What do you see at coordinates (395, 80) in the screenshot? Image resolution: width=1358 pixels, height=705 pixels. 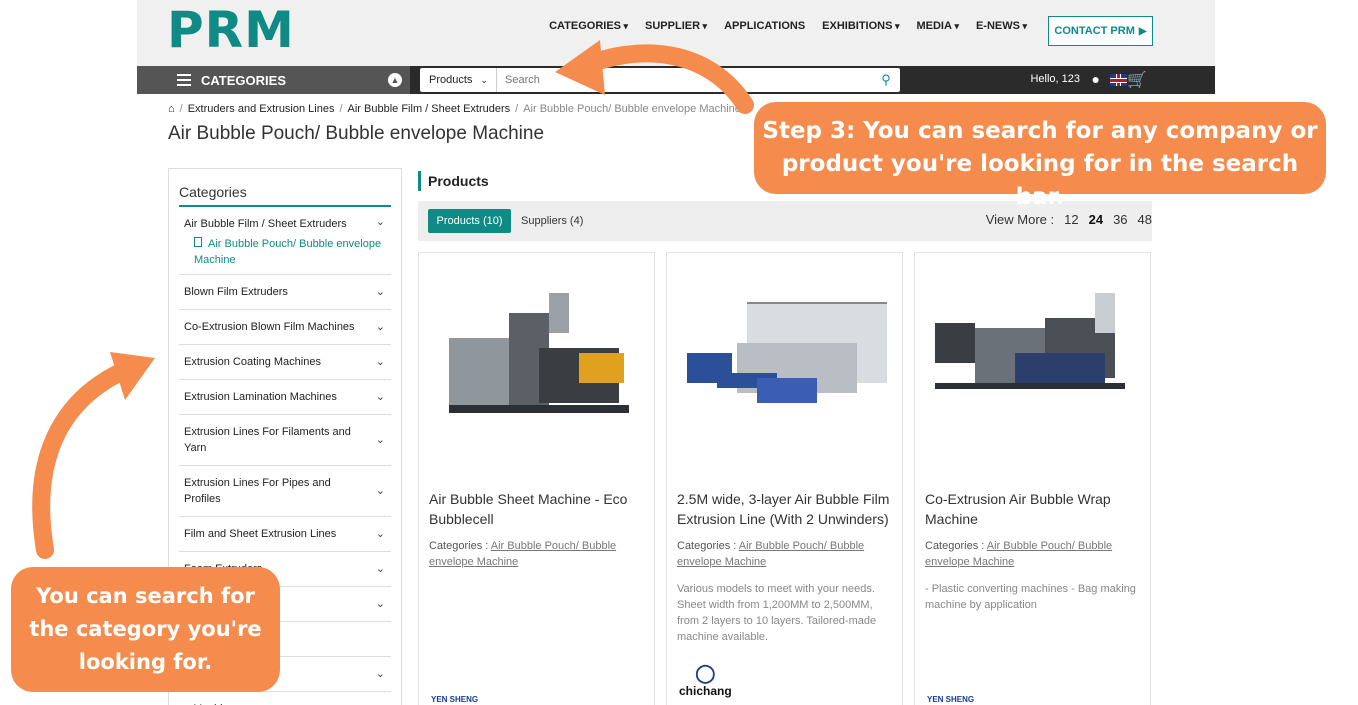 I see `chevron-up-icon: ▲` at bounding box center [395, 80].